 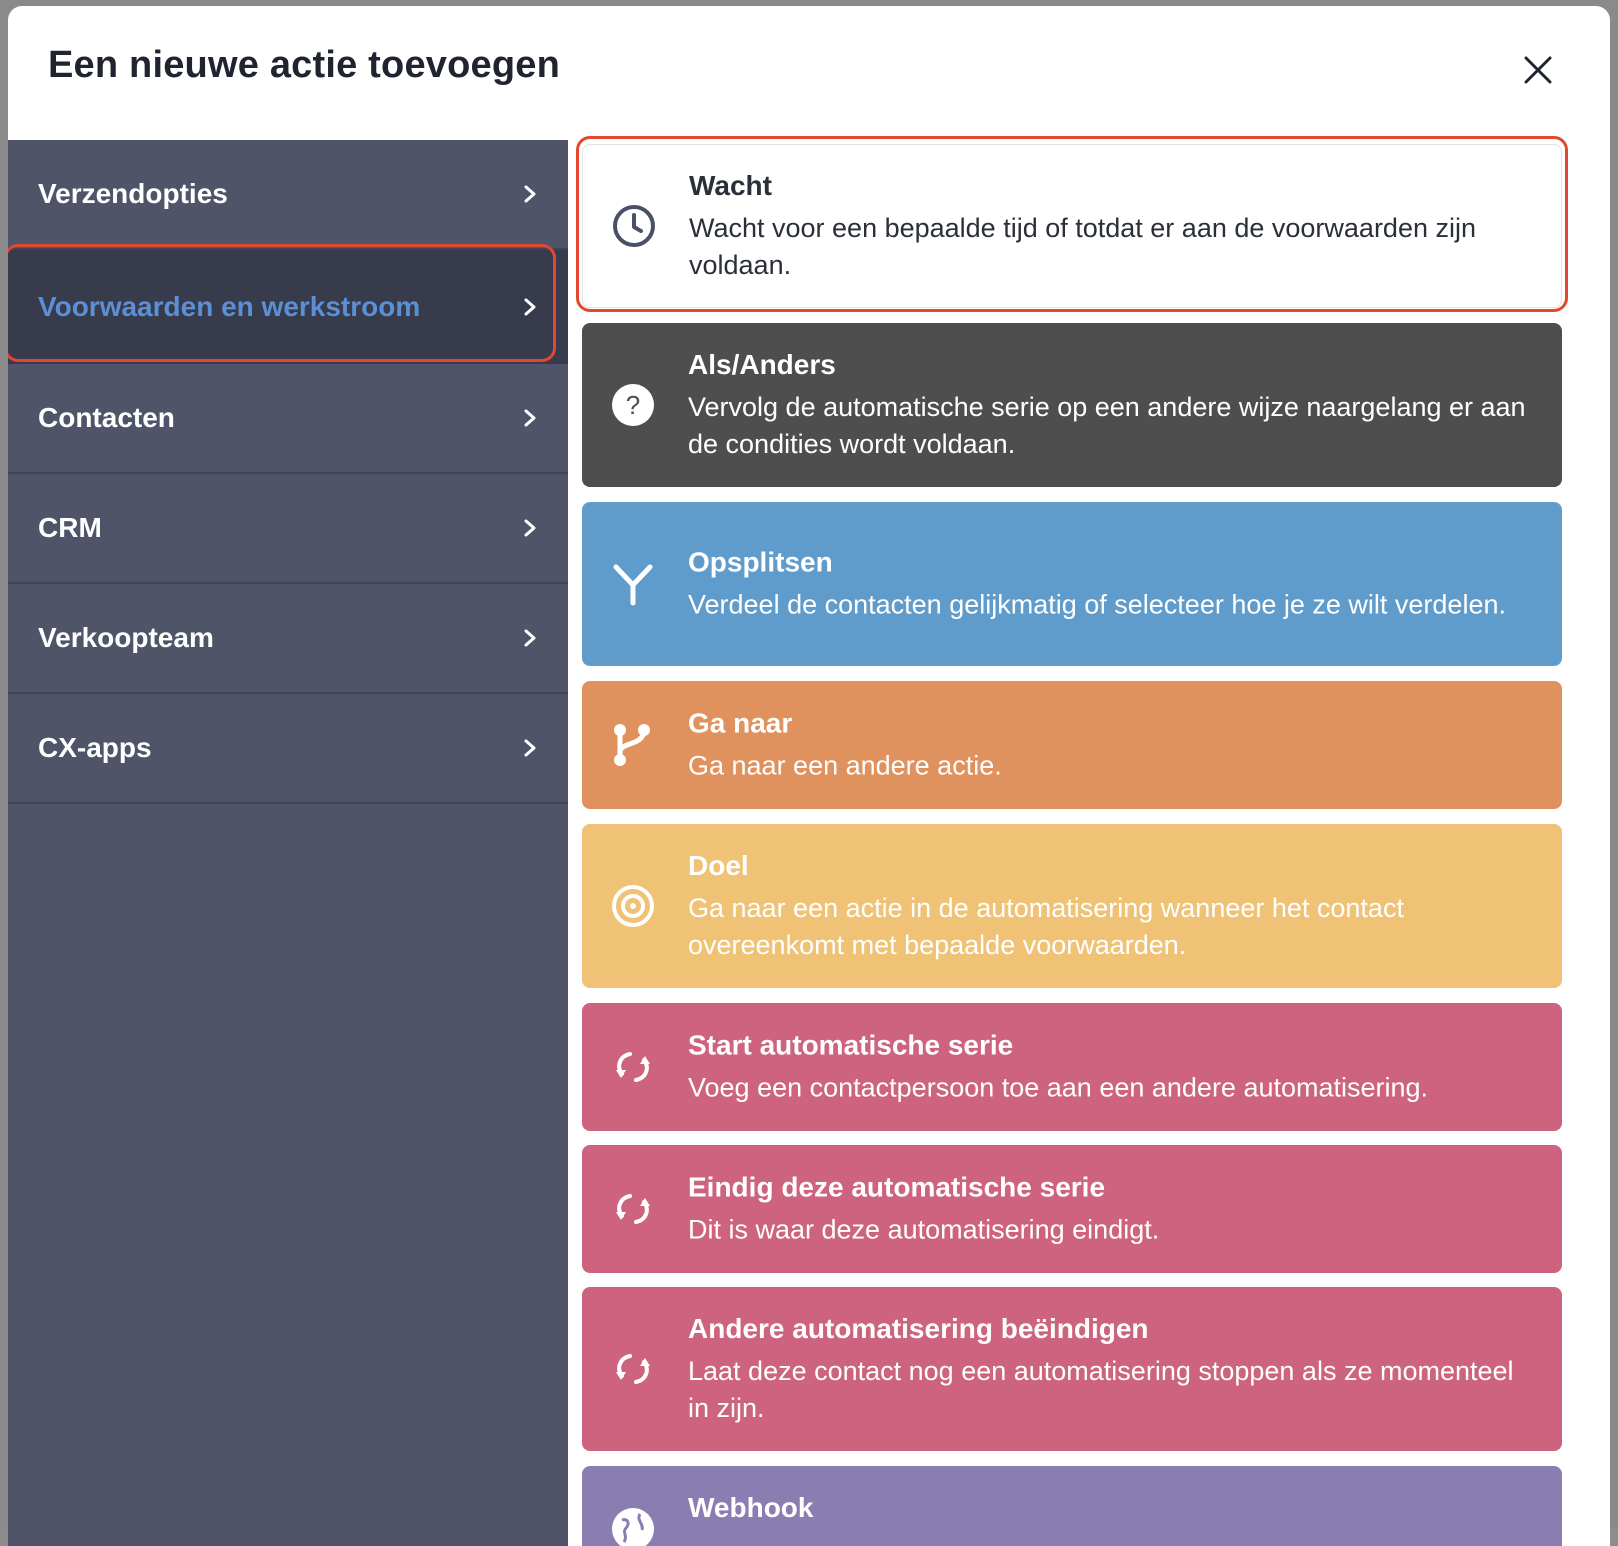 I want to click on action-title: Start automatische serie, so click(x=851, y=1045).